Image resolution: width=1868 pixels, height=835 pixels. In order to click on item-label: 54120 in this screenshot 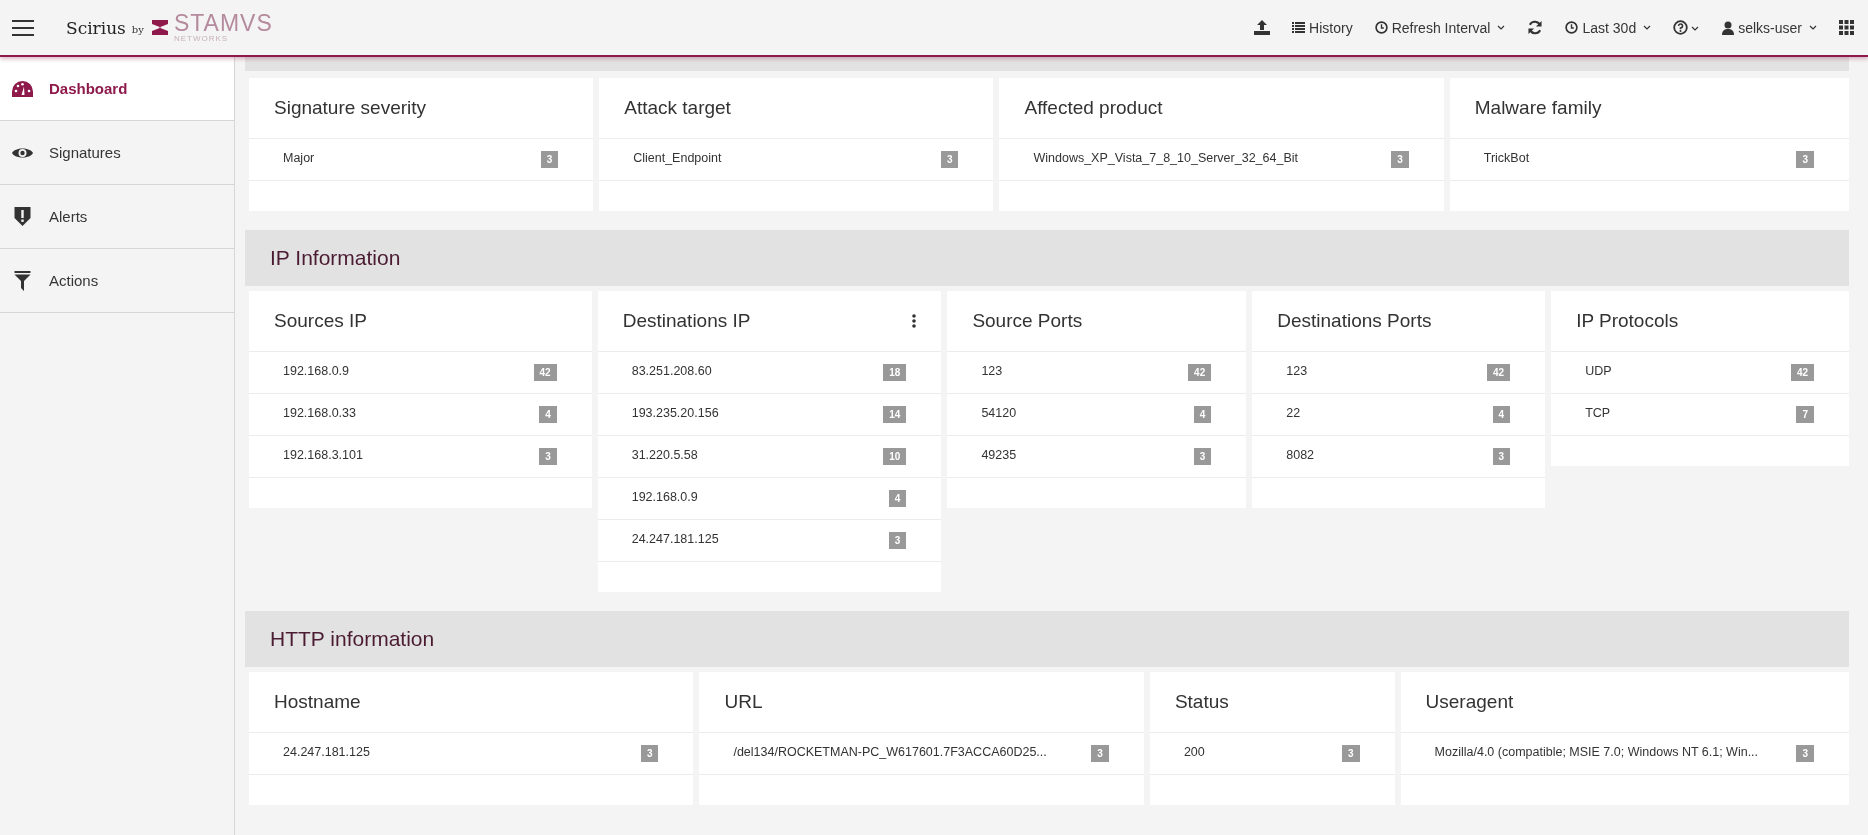, I will do `click(999, 413)`.